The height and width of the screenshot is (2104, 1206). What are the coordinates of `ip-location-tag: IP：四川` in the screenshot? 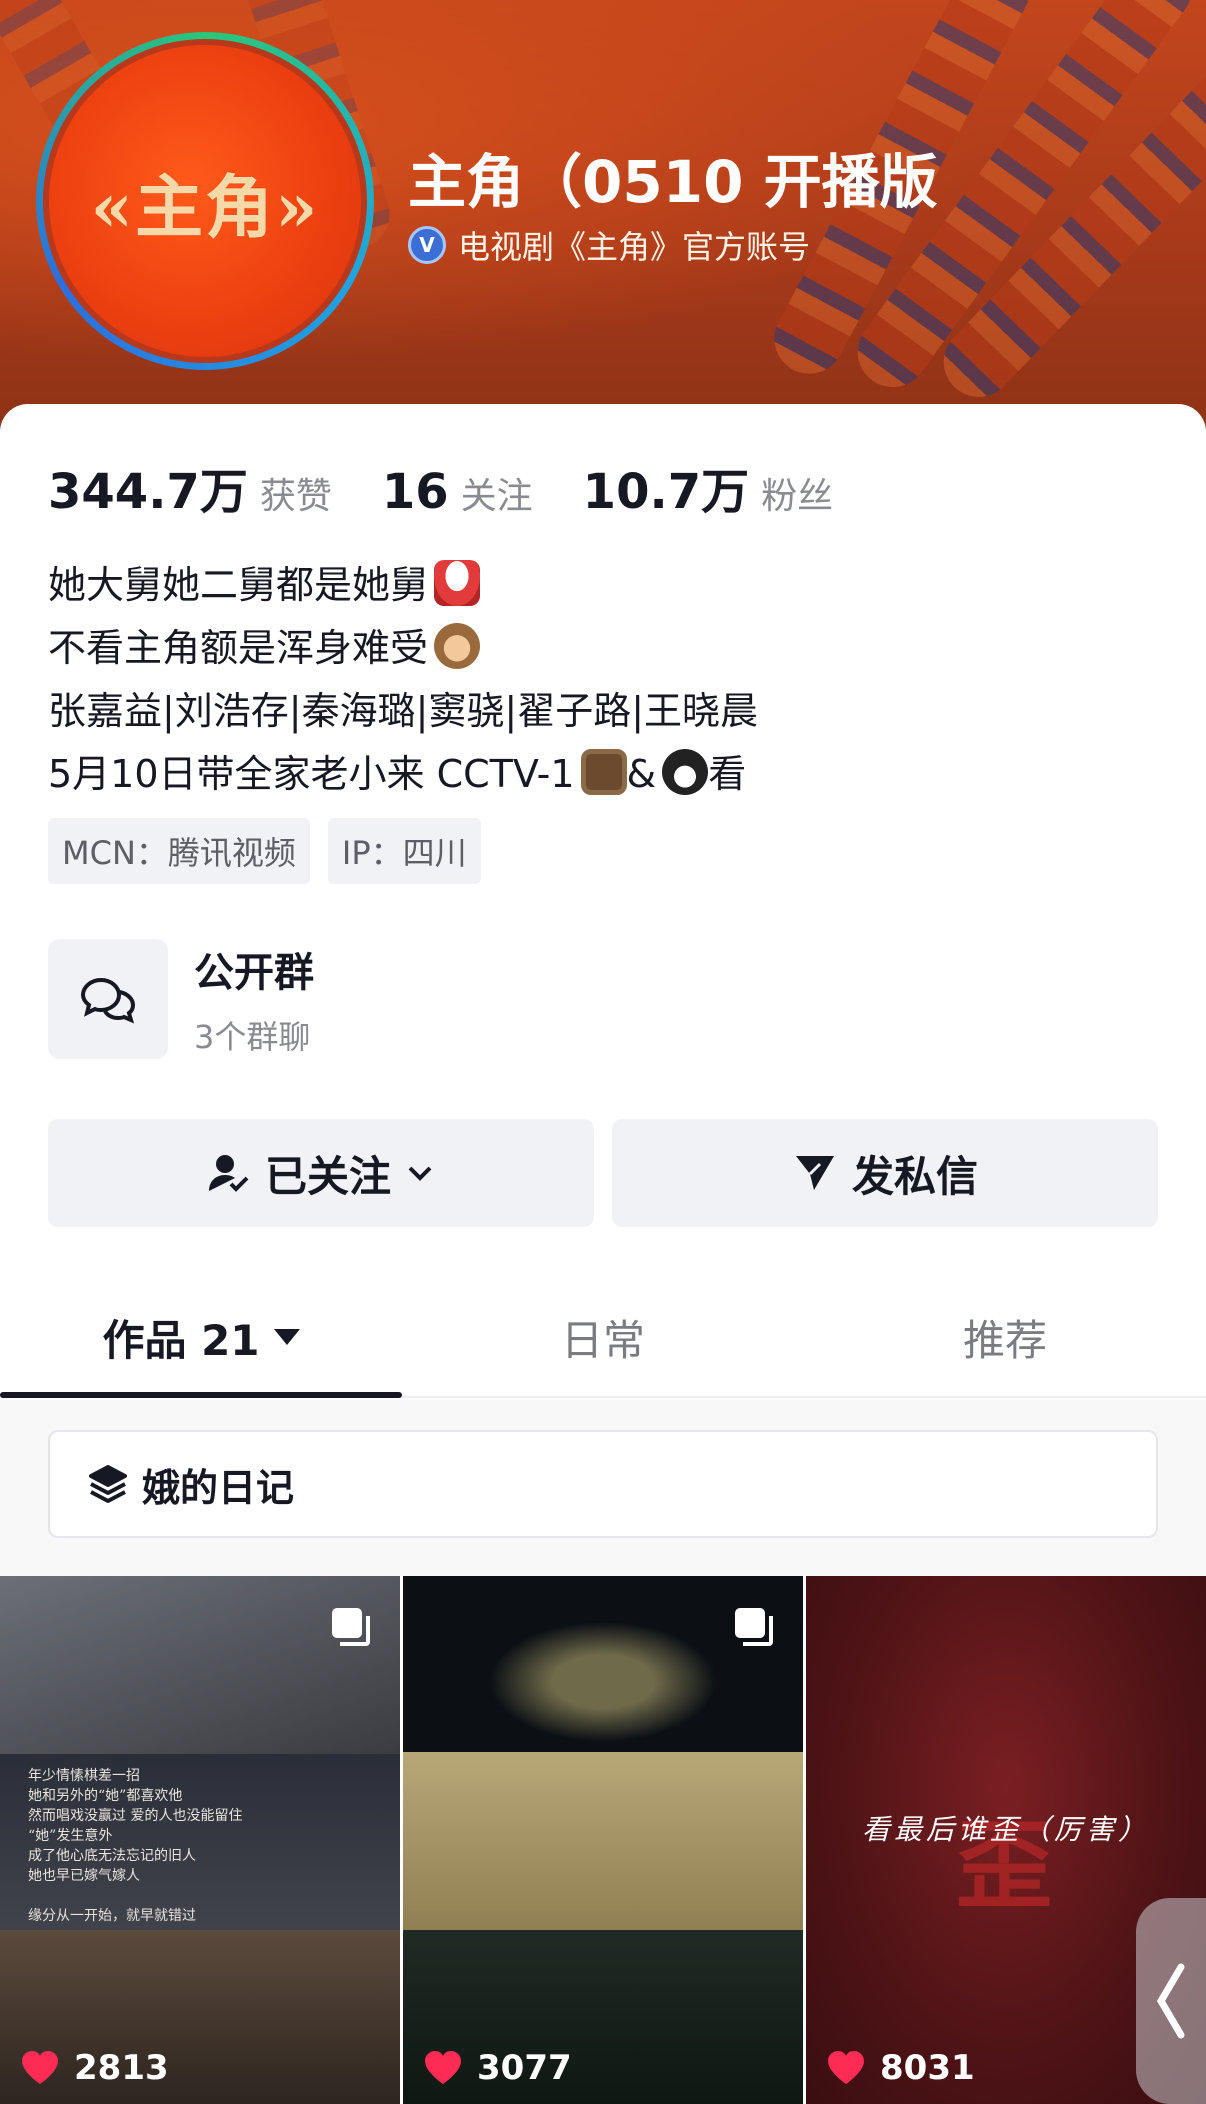 It's located at (404, 851).